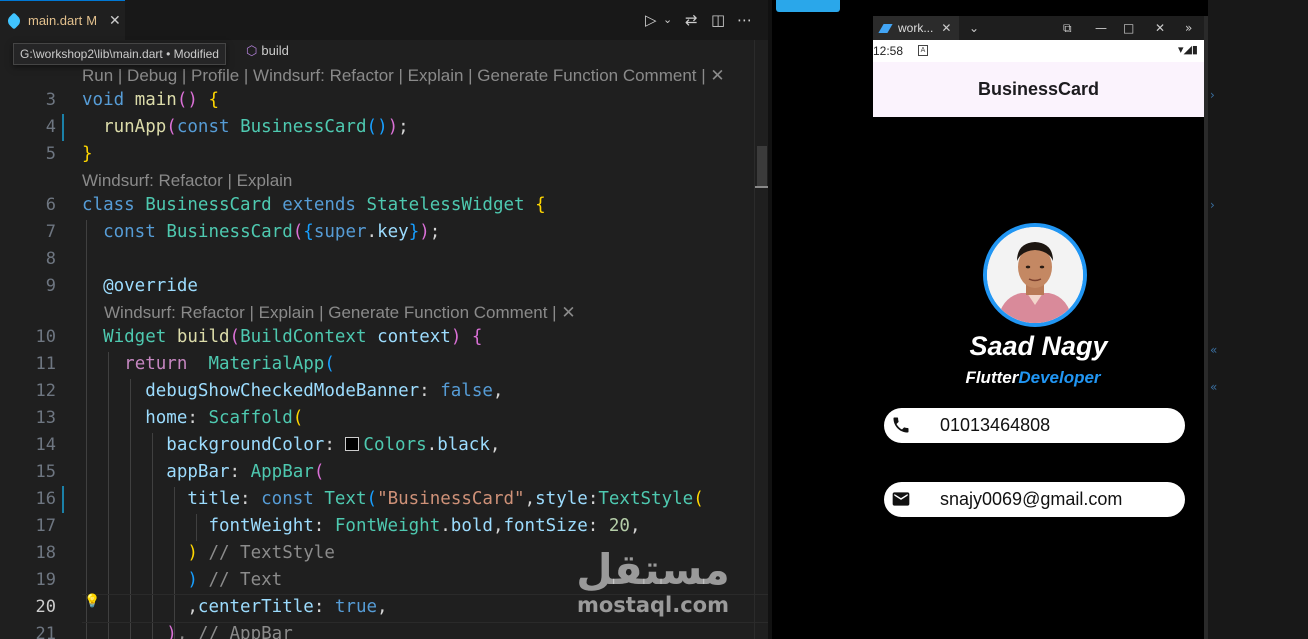 This screenshot has width=1308, height=639. I want to click on code-line: }, so click(87, 154).